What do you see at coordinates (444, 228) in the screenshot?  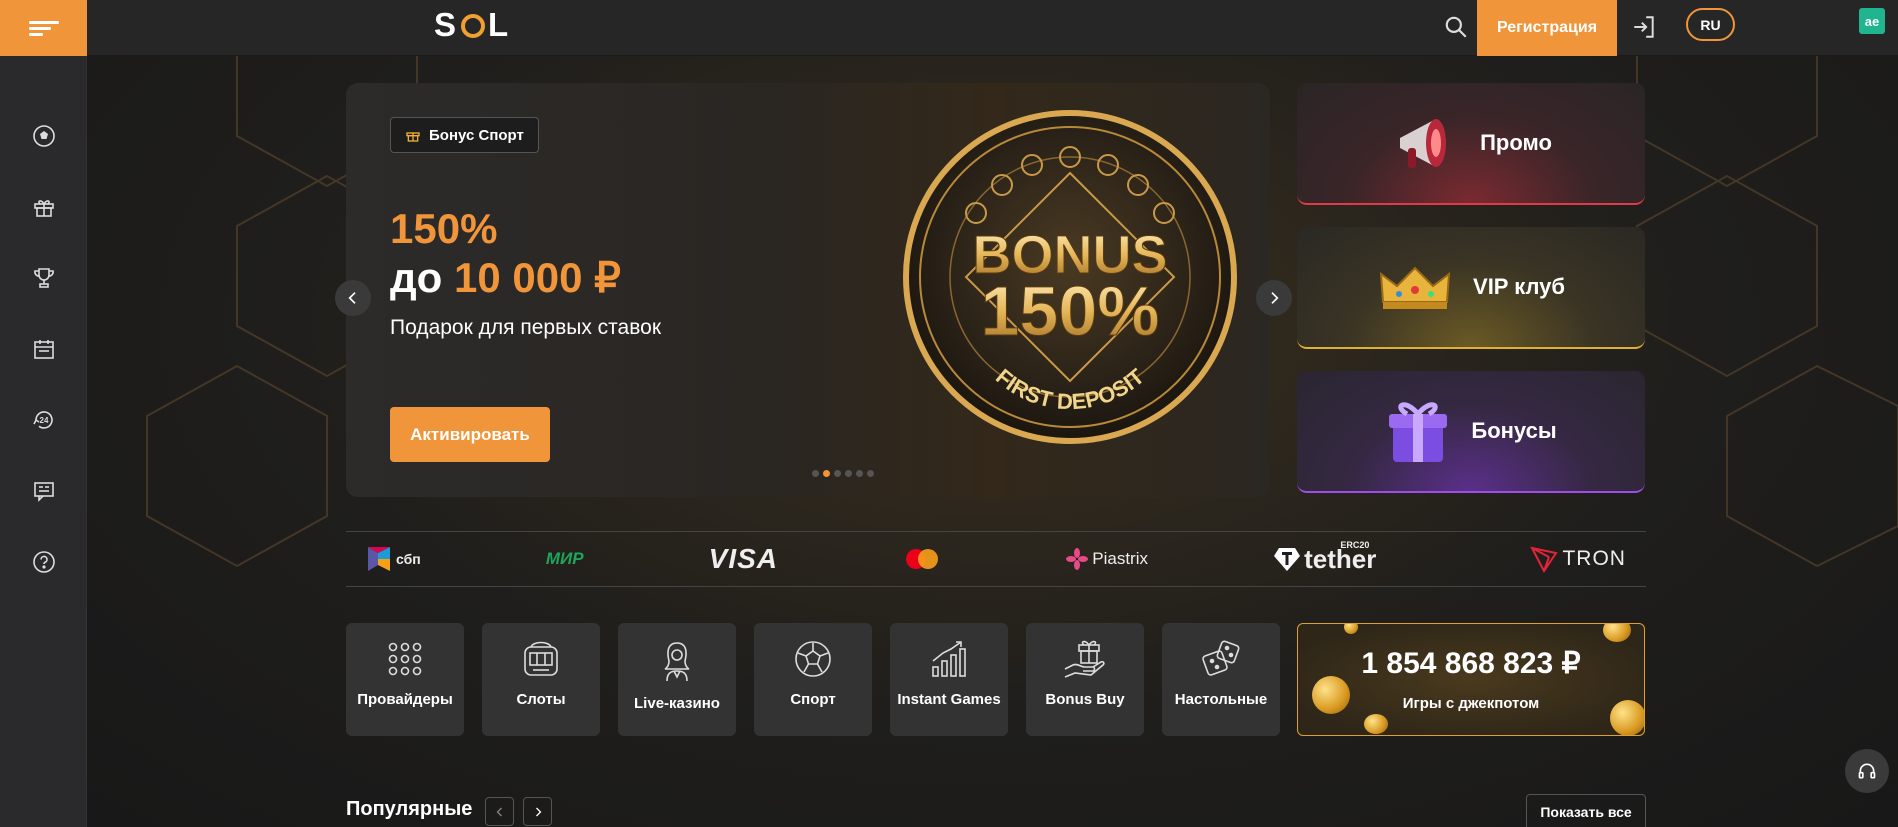 I see `hero-percent: 150%` at bounding box center [444, 228].